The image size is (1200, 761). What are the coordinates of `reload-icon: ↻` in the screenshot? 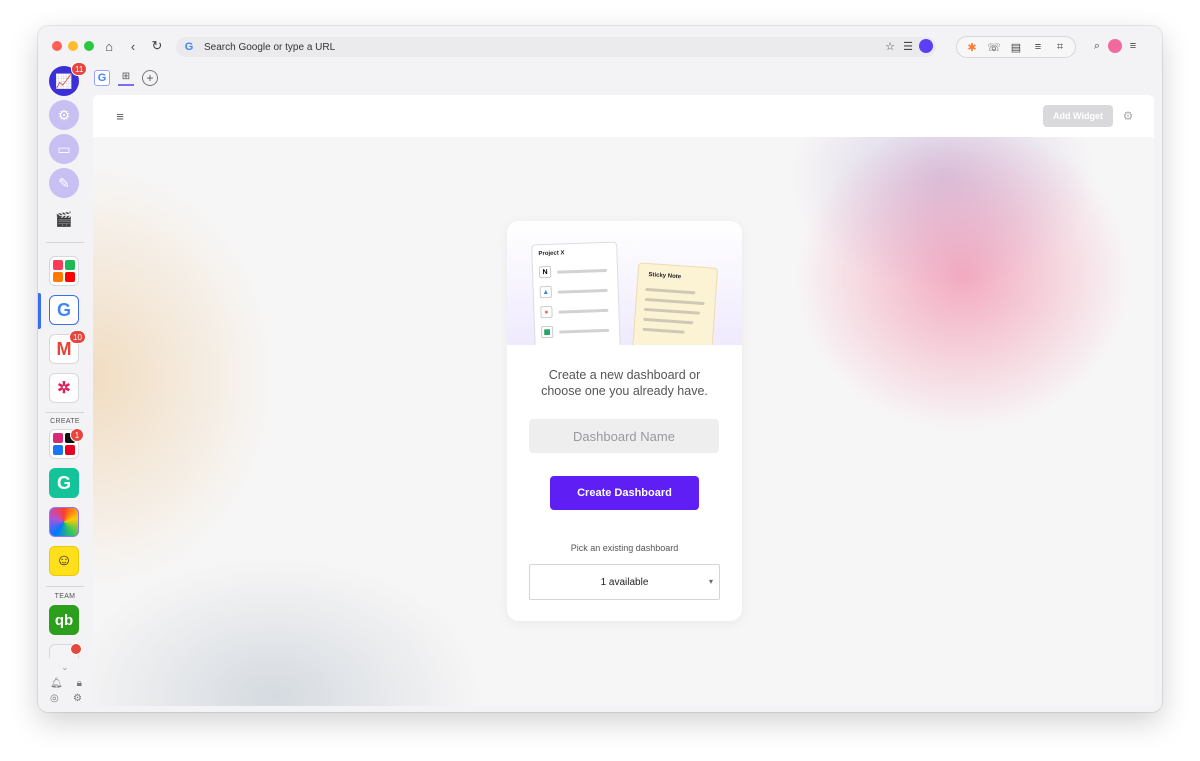 It's located at (157, 46).